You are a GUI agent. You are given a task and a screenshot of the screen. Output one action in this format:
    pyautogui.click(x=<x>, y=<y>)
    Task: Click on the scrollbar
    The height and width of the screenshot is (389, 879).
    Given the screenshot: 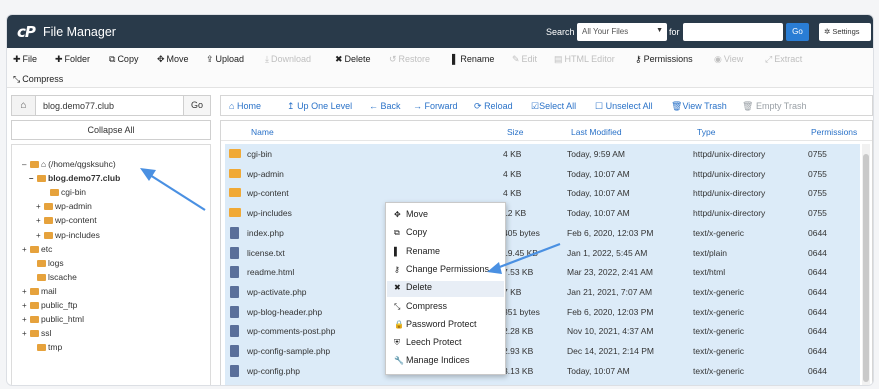 What is the action you would take?
    pyautogui.click(x=866, y=264)
    